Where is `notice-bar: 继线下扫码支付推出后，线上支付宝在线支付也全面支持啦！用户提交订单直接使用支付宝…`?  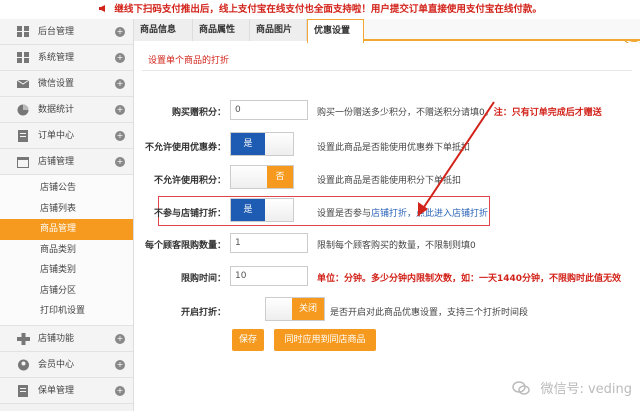 notice-bar: 继线下扫码支付推出后，线上支付宝在线支付也全面支持啦！用户提交订单直接使用支付宝… is located at coordinates (320, 9).